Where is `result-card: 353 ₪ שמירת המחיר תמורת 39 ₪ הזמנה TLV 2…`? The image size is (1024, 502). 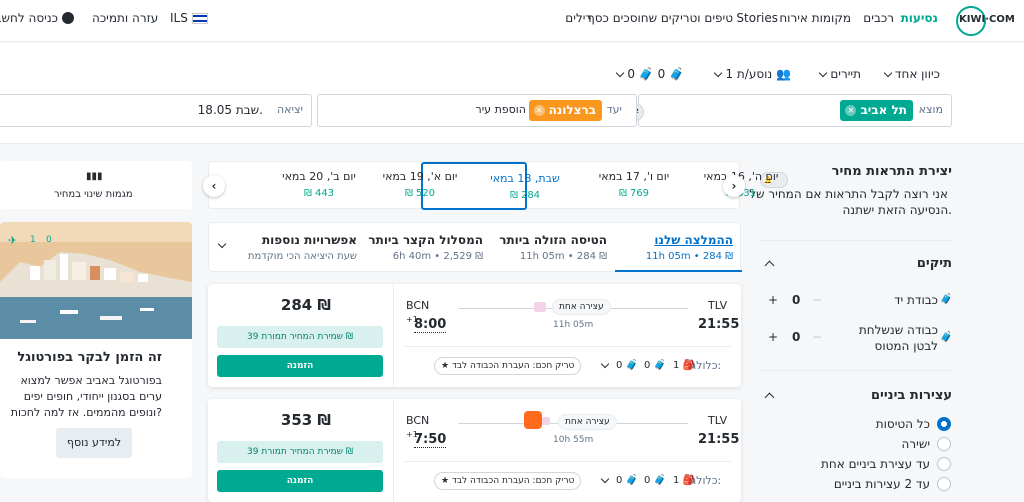 result-card: 353 ₪ שמירת המחיר תמורת 39 ₪ הזמנה TLV 2… is located at coordinates (474, 450).